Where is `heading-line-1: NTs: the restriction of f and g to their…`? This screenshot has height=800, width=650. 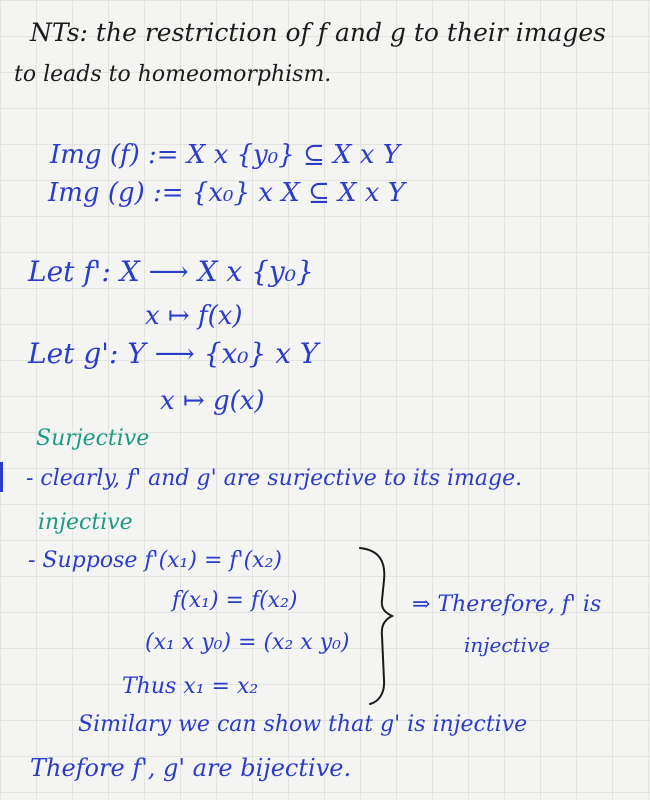
heading-line-1: NTs: the restriction of f and g to their… is located at coordinates (318, 32).